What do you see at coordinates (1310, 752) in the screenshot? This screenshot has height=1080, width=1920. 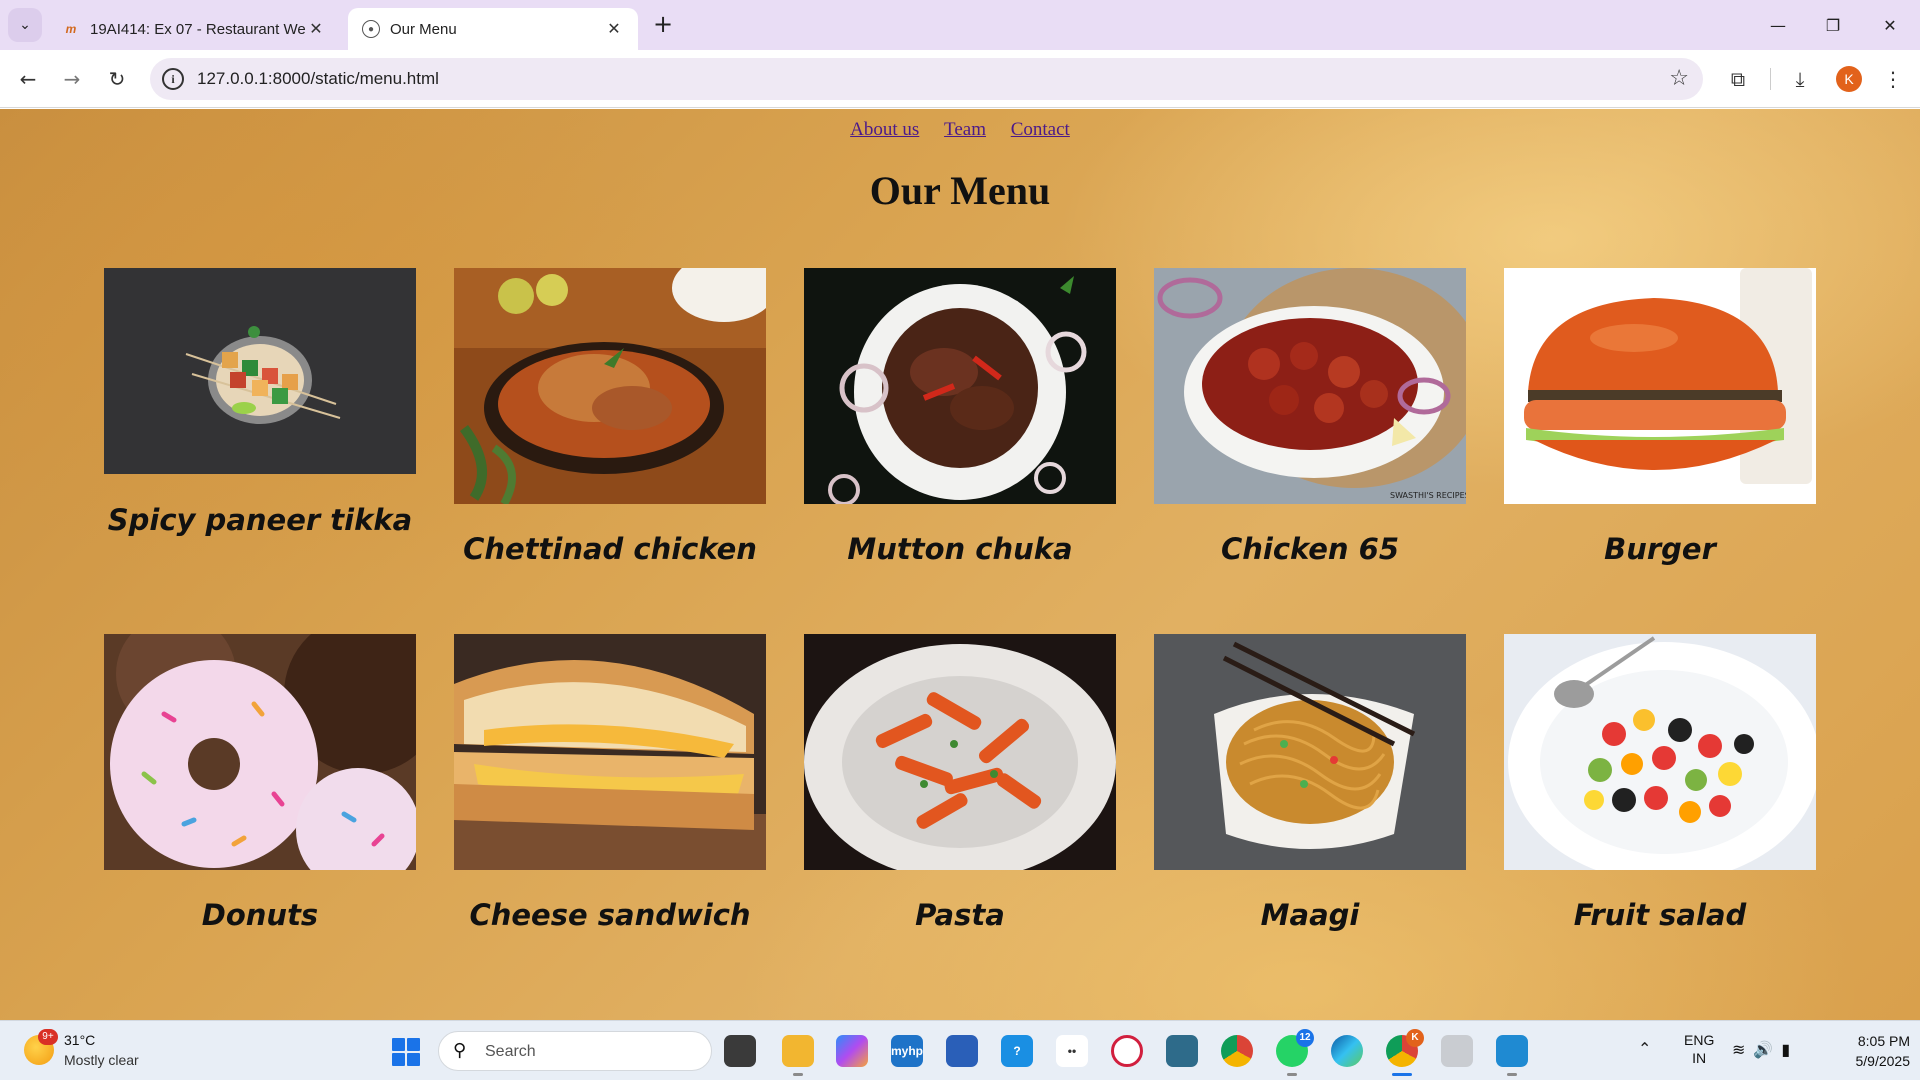 I see `maagi-photo` at bounding box center [1310, 752].